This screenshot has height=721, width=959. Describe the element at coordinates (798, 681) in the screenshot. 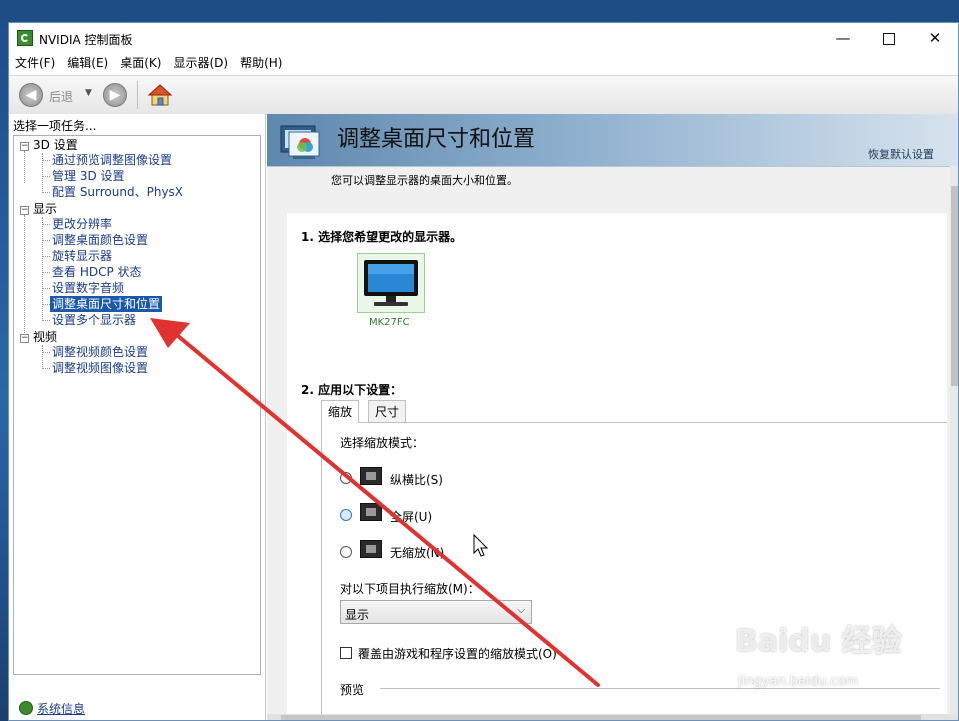

I see `baidu-watermark-url: jingyan.baidu.com` at that location.